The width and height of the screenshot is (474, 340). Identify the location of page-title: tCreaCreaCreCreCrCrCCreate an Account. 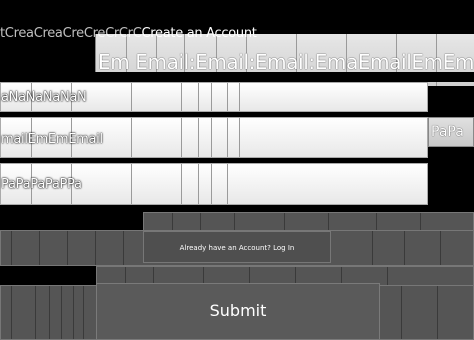
(160, 34).